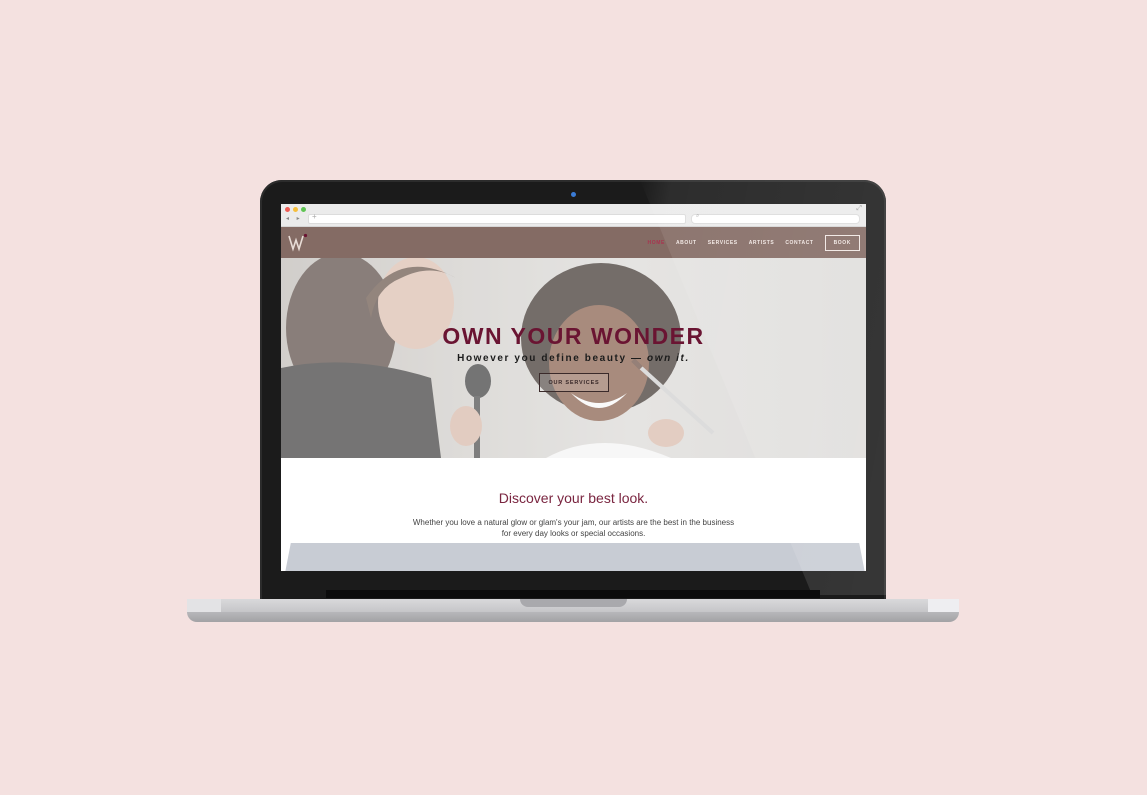 The width and height of the screenshot is (1147, 795). I want to click on site-header: HOME ABOUT SERVICES ARTISTS CONTACT BOOK, so click(573, 242).